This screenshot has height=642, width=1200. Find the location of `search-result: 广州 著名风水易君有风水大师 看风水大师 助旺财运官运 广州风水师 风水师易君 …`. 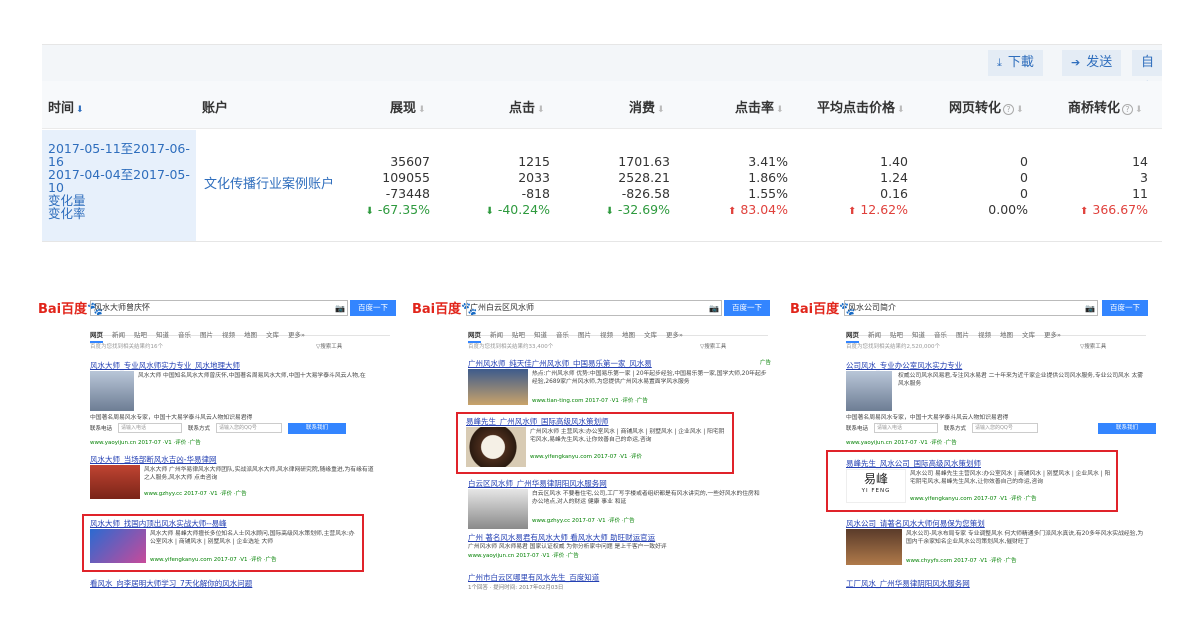

search-result: 广州 著名风水易君有风水大师 看风水大师 助旺财运官运 广州风水师 风水师易君 … is located at coordinates (618, 545).